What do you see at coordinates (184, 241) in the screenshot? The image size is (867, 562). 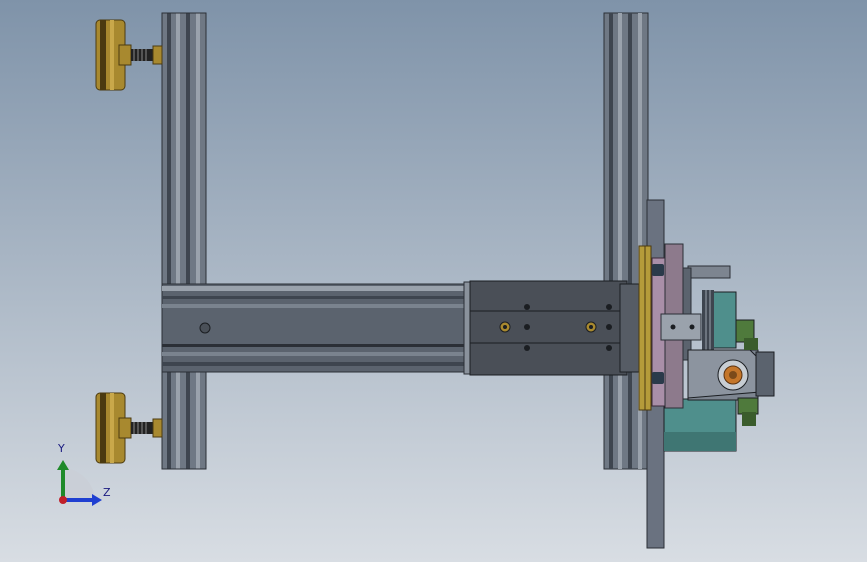 I see `left-upright-profile` at bounding box center [184, 241].